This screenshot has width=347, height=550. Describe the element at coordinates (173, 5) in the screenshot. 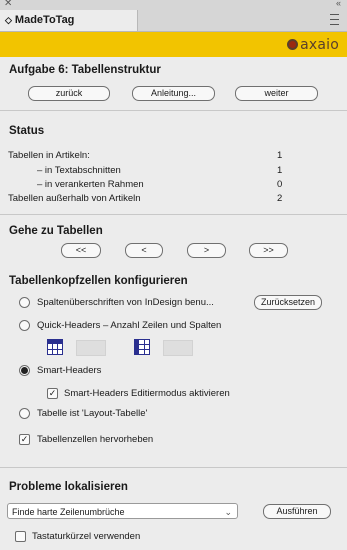

I see `panel-topbar: ✕ «` at that location.